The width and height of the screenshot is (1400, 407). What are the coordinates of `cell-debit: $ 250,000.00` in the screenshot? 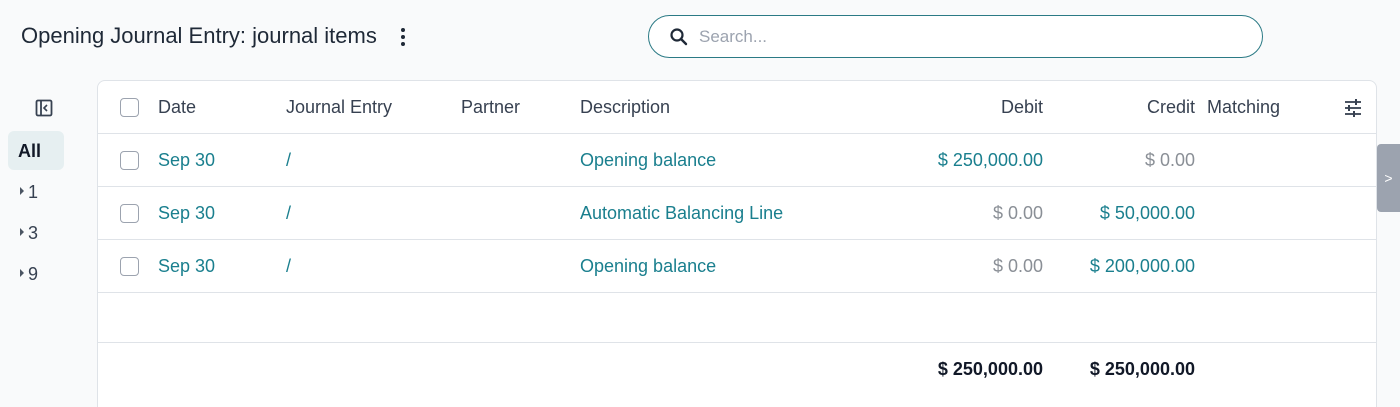 It's located at (960, 160).